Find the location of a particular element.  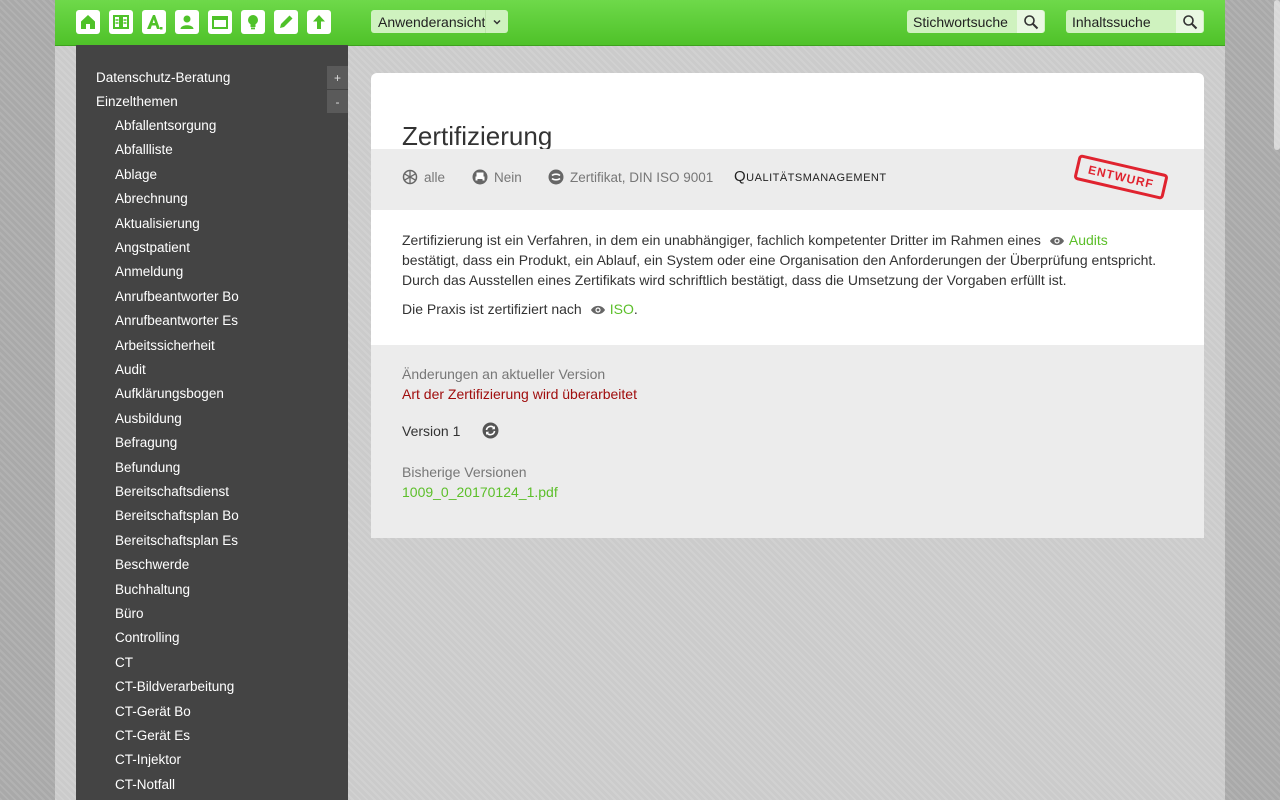

sidebar-item-angstpatient: Angstpatient is located at coordinates (152, 247).